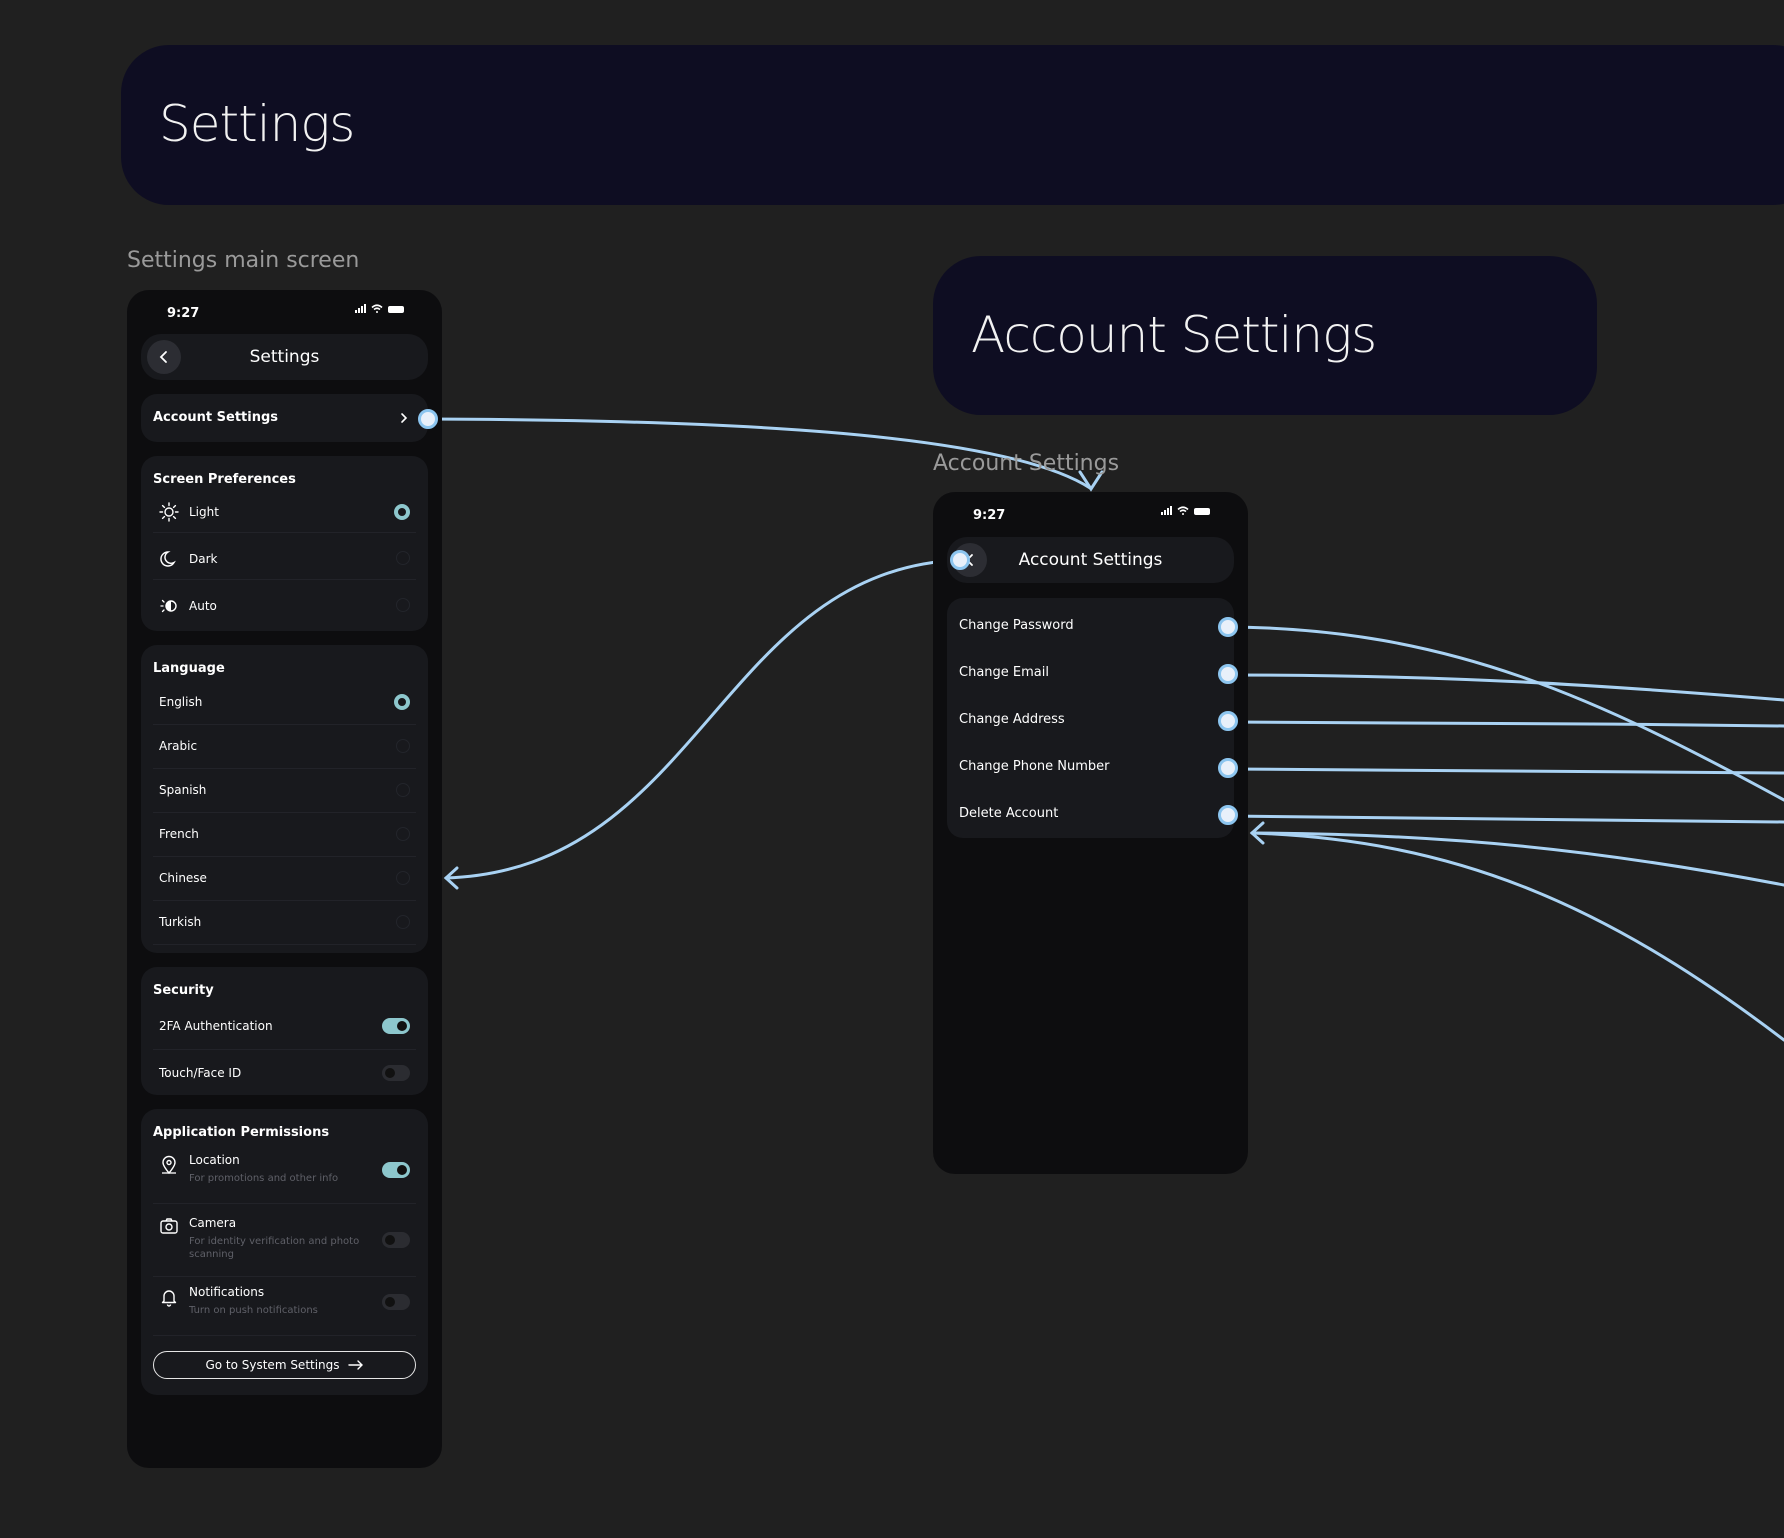 The image size is (1784, 1538). I want to click on account-settings-banner: Account Settings, so click(1265, 335).